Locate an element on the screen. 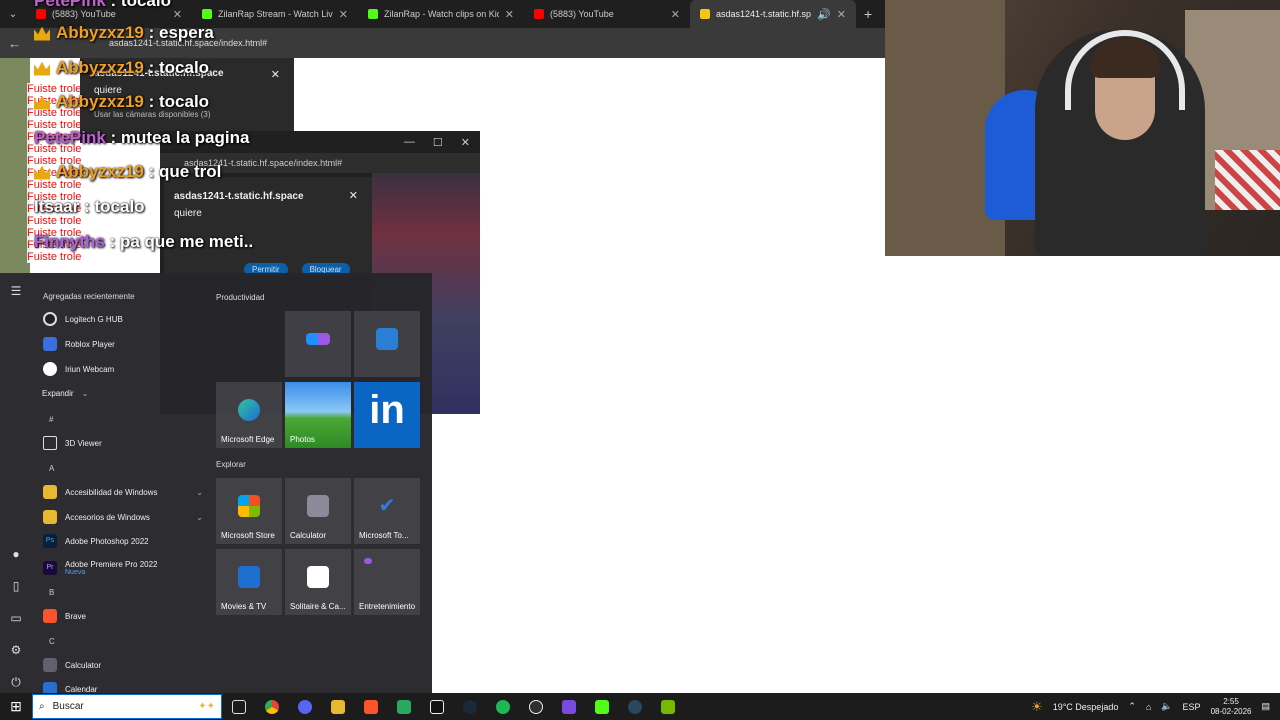 This screenshot has height=720, width=1280. tile-linkedin: in is located at coordinates (387, 415).